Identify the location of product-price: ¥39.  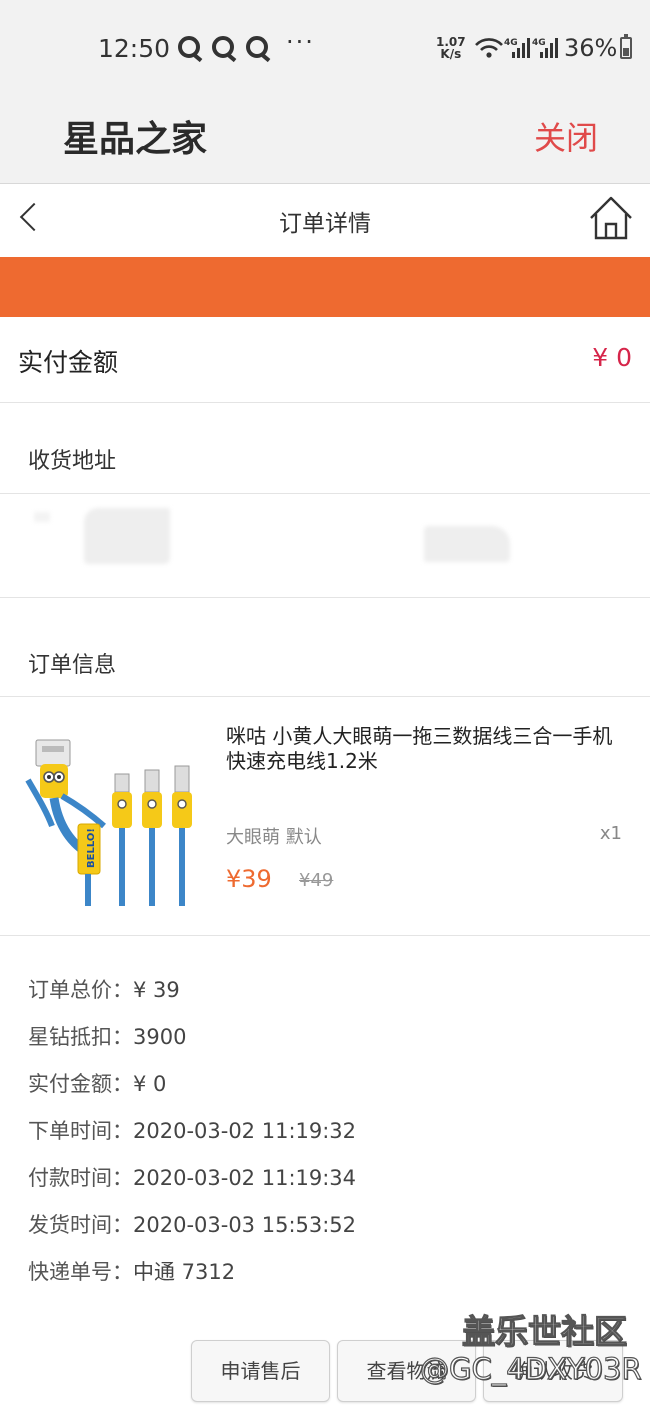
(249, 879).